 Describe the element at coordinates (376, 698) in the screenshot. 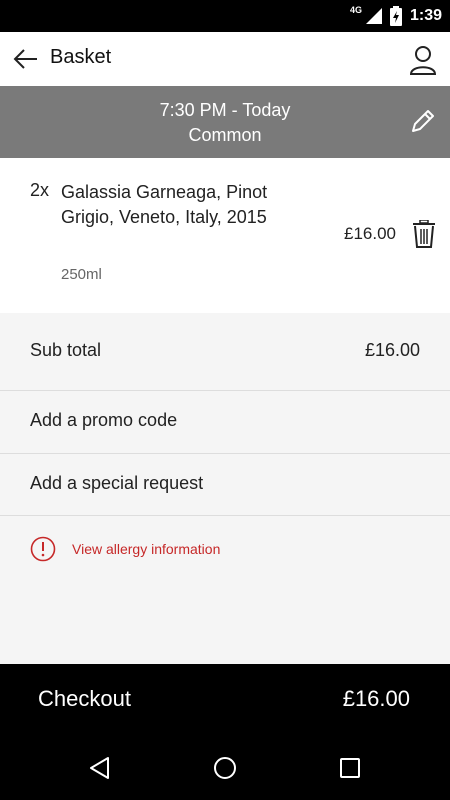

I see `checkout-total: £16.00` at that location.